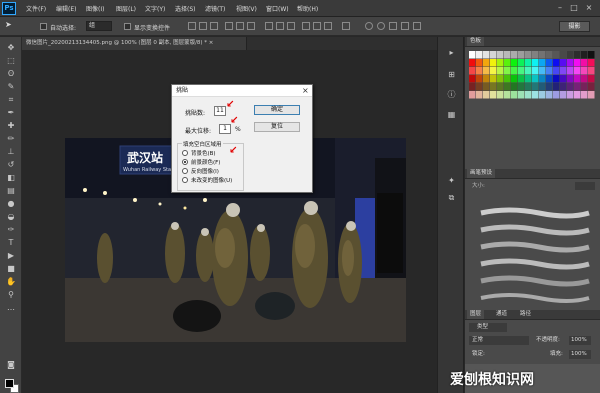  Describe the element at coordinates (488, 327) in the screenshot. I see `layer-kind-filter: 类型` at that location.